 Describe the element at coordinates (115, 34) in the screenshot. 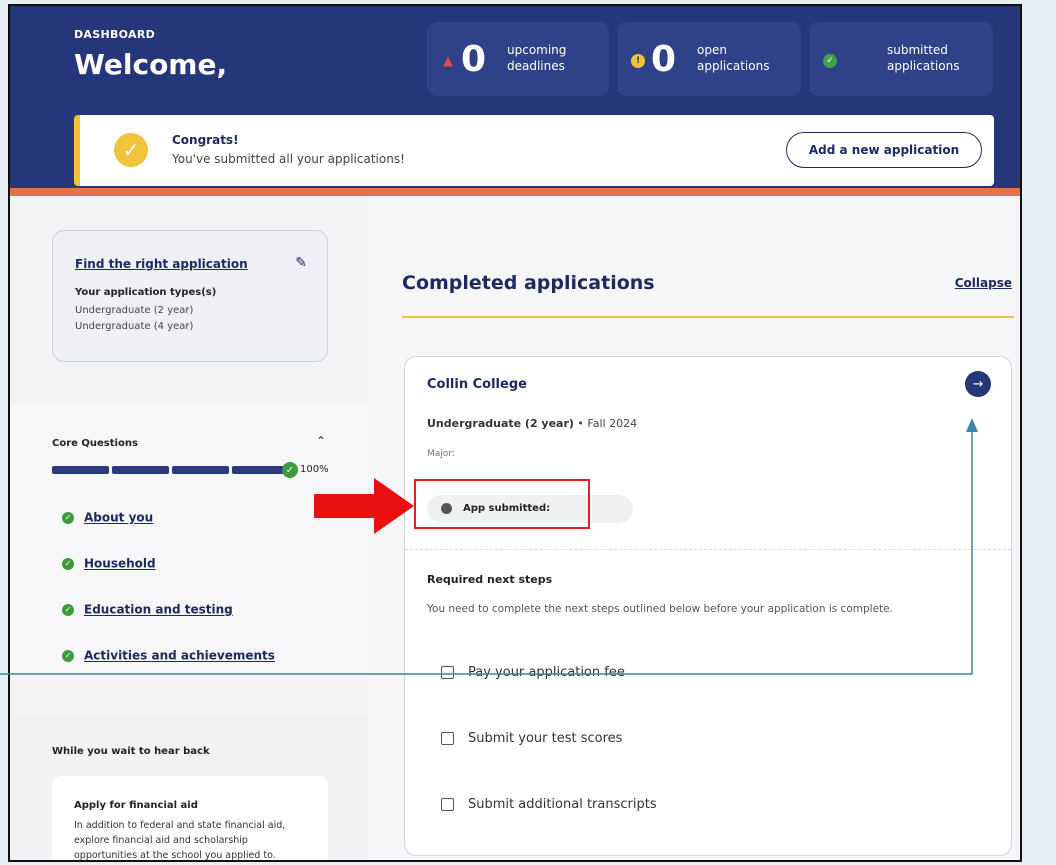

I see `section-label: DASHBOARD` at that location.